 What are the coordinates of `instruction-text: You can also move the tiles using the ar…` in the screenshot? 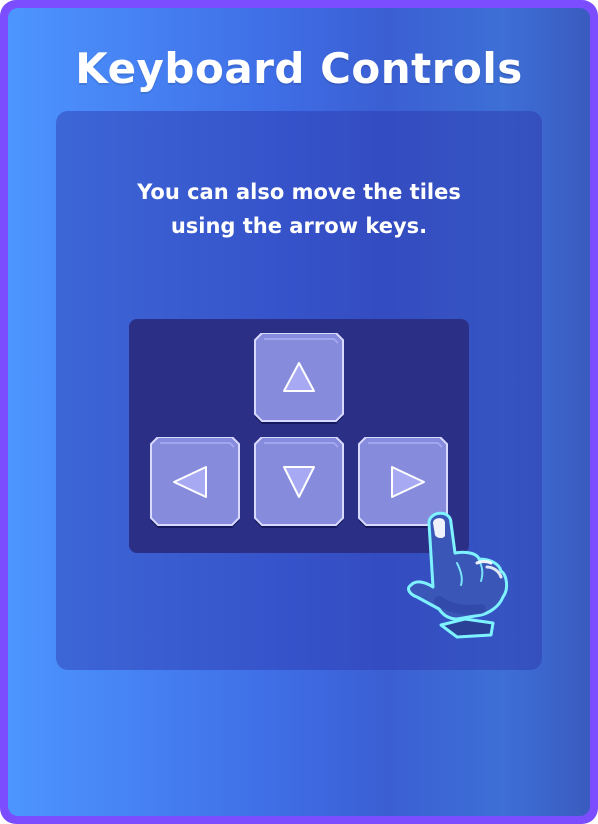 It's located at (299, 209).